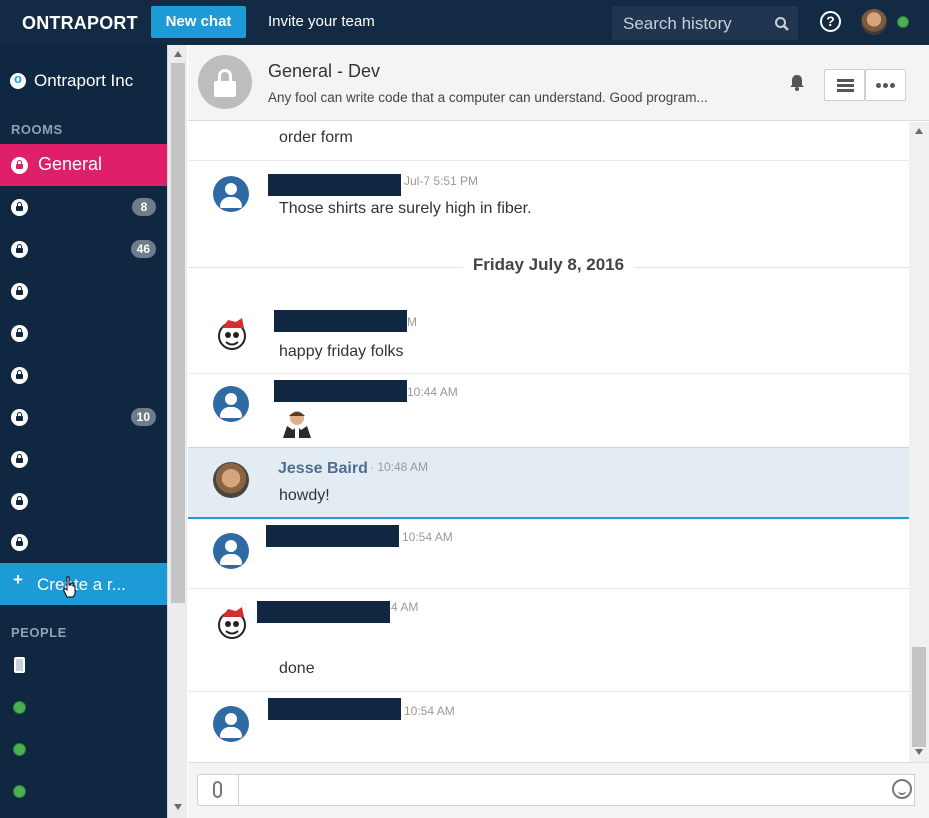 The image size is (929, 818). I want to click on new-chat-button: New chat, so click(198, 22).